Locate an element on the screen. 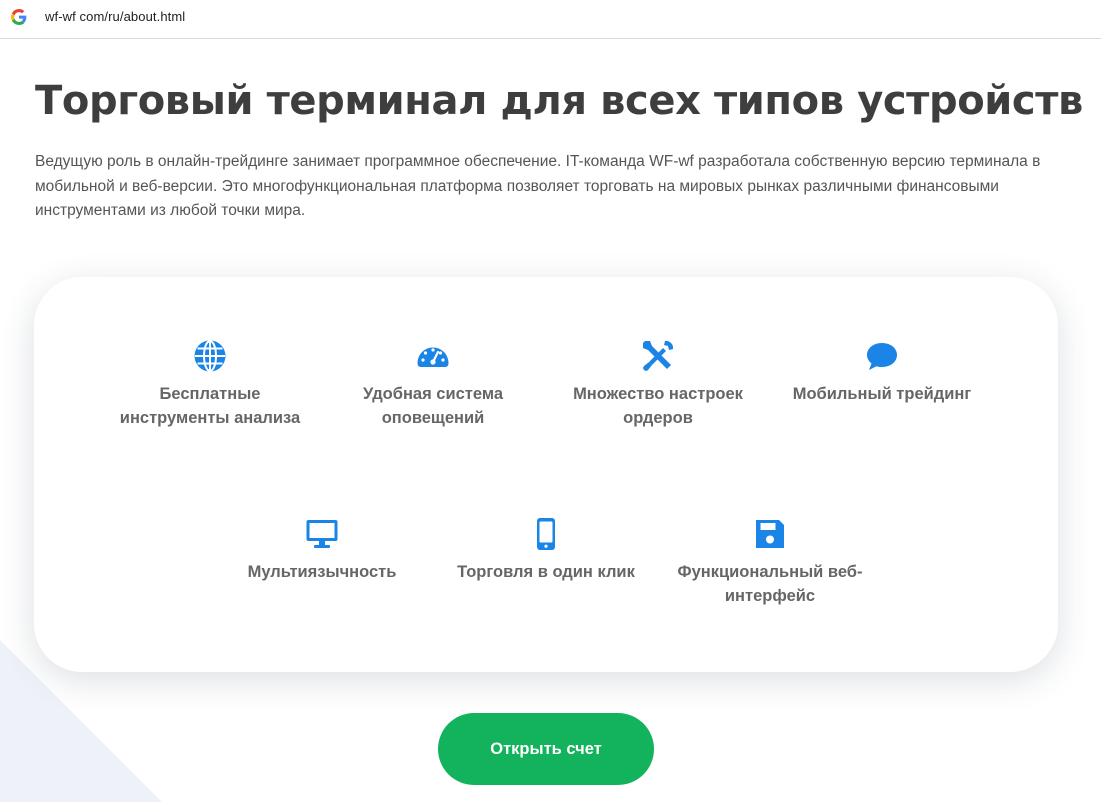 This screenshot has height=802, width=1101. open-account-button: Открыть счет is located at coordinates (546, 749).